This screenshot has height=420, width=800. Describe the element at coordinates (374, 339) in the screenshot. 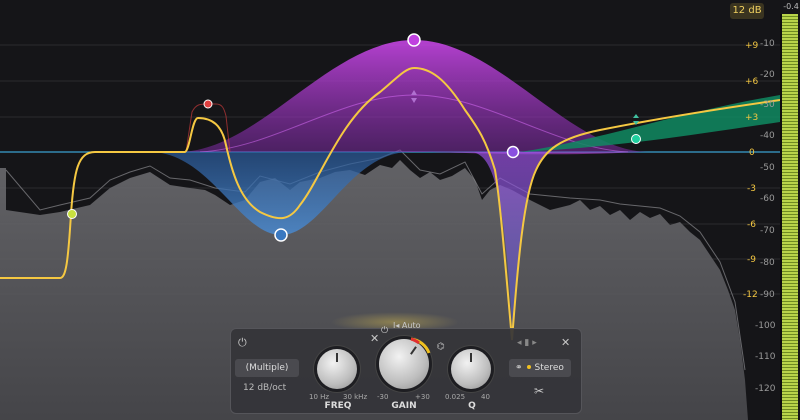

I see `close-left-icon: ✕` at that location.